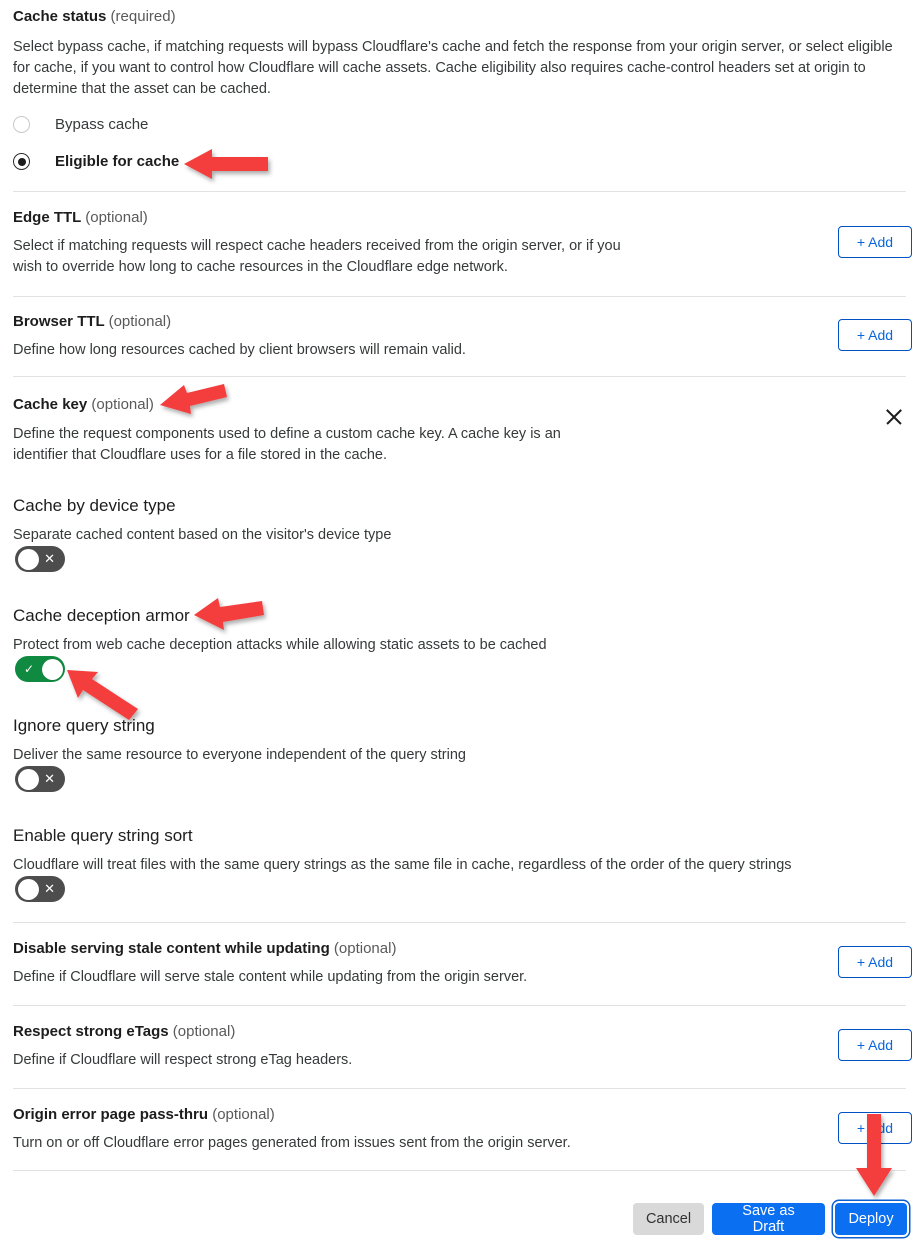 This screenshot has height=1243, width=919. I want to click on origin-error-page-qualifier: (optional), so click(243, 1114).